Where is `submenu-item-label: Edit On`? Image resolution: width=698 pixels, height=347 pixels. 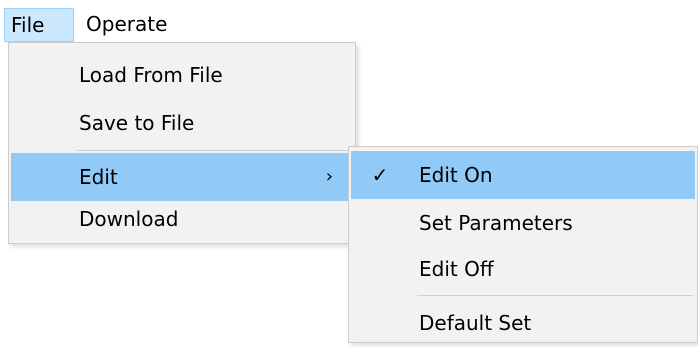
submenu-item-label: Edit On is located at coordinates (456, 175).